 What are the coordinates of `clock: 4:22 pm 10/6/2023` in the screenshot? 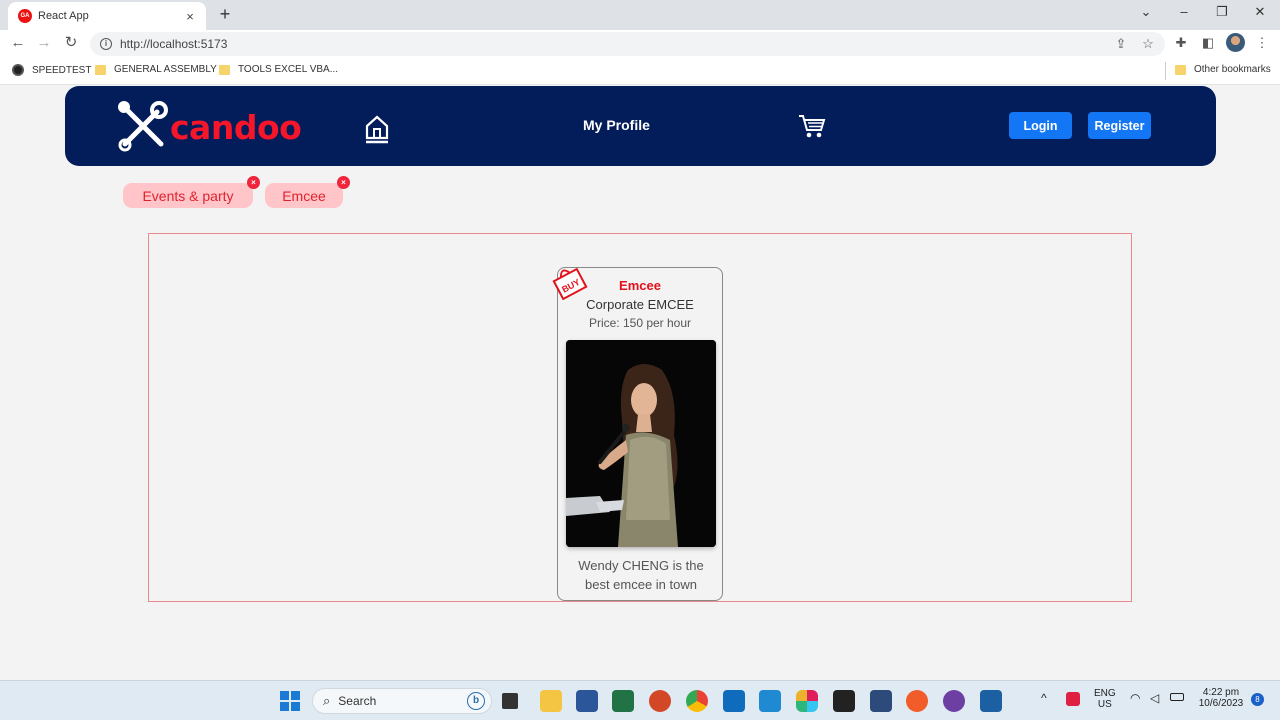 It's located at (1221, 698).